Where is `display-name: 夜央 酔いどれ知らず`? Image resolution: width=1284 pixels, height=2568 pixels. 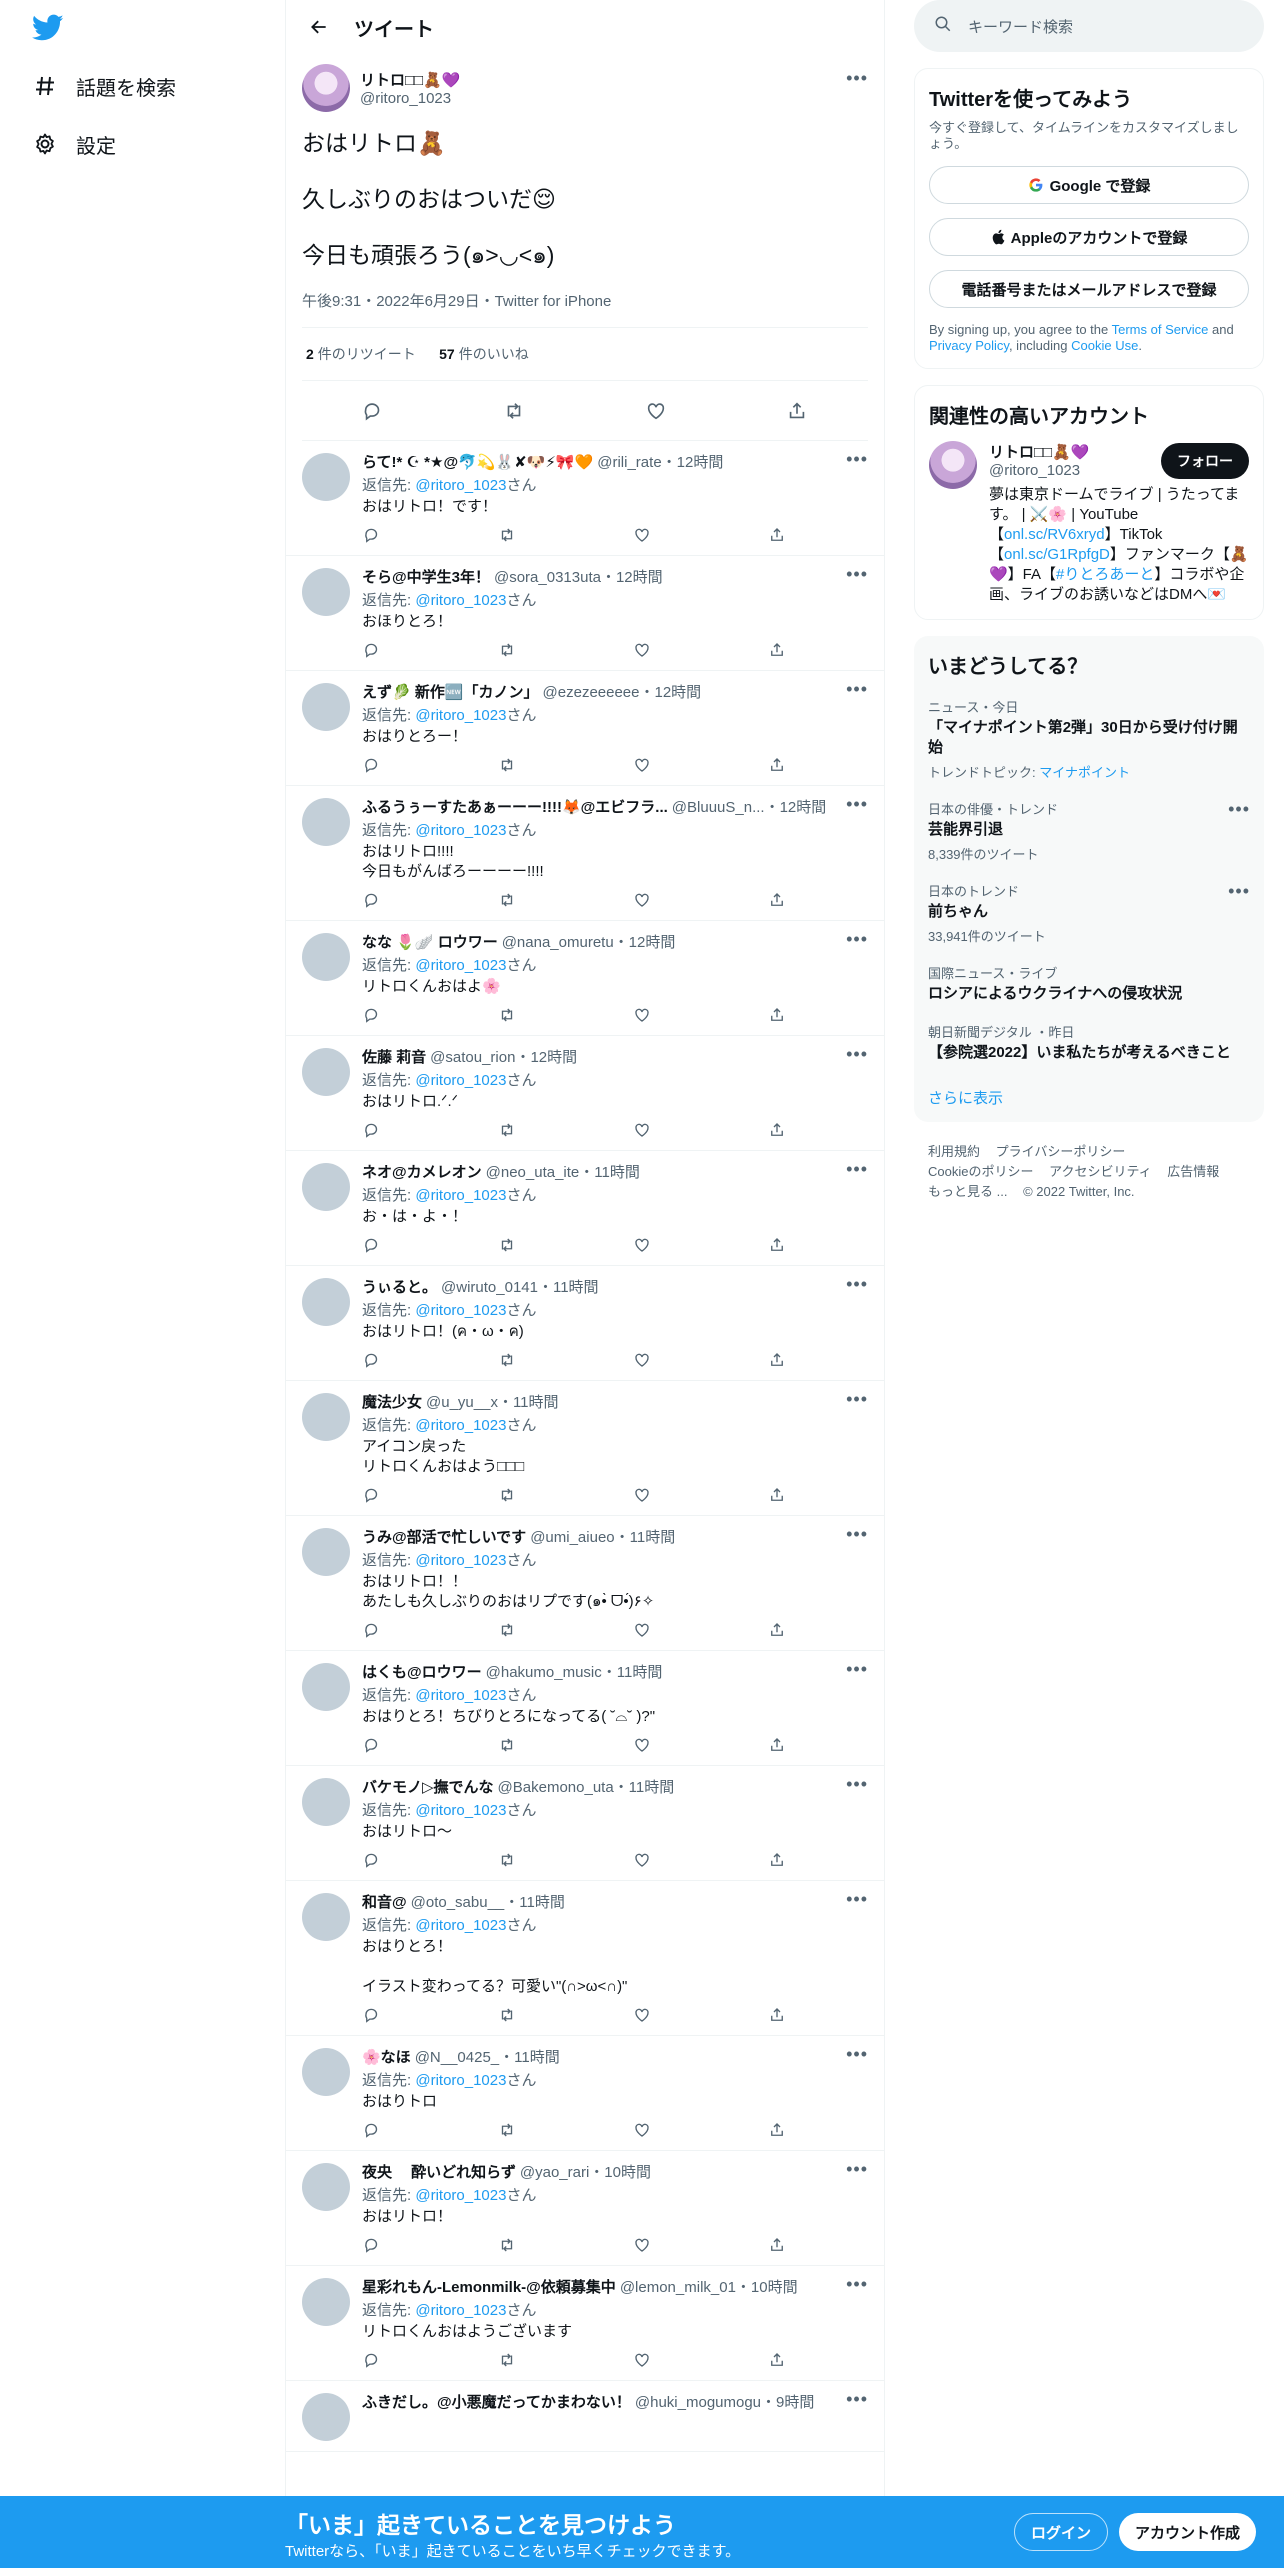
display-name: 夜央 酔いどれ知らず is located at coordinates (439, 2171).